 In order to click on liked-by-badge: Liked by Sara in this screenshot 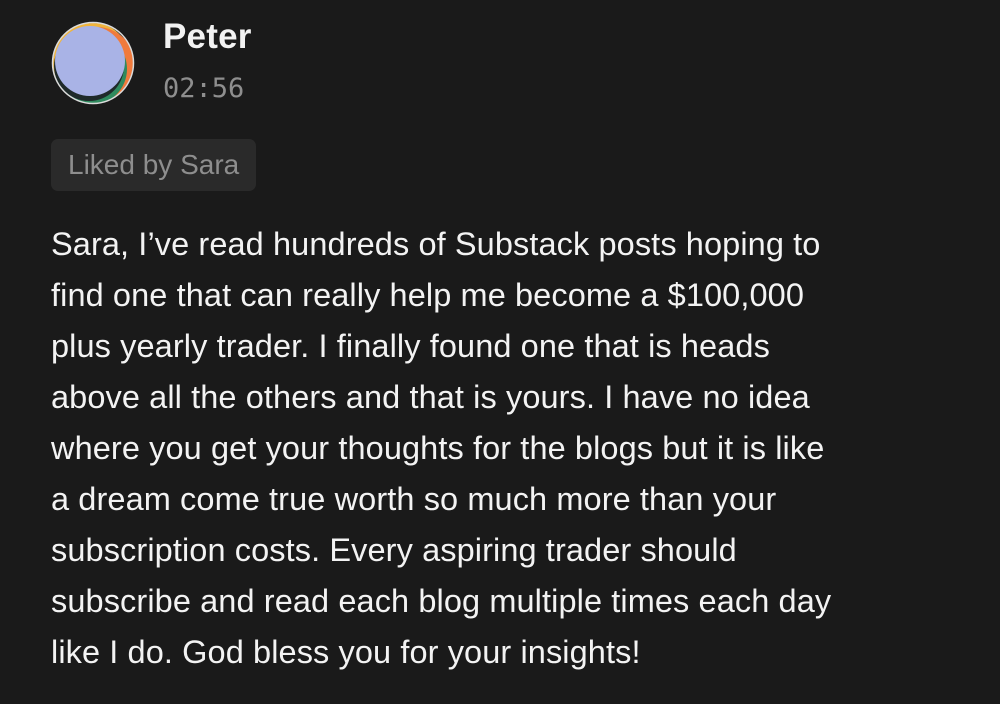, I will do `click(154, 165)`.